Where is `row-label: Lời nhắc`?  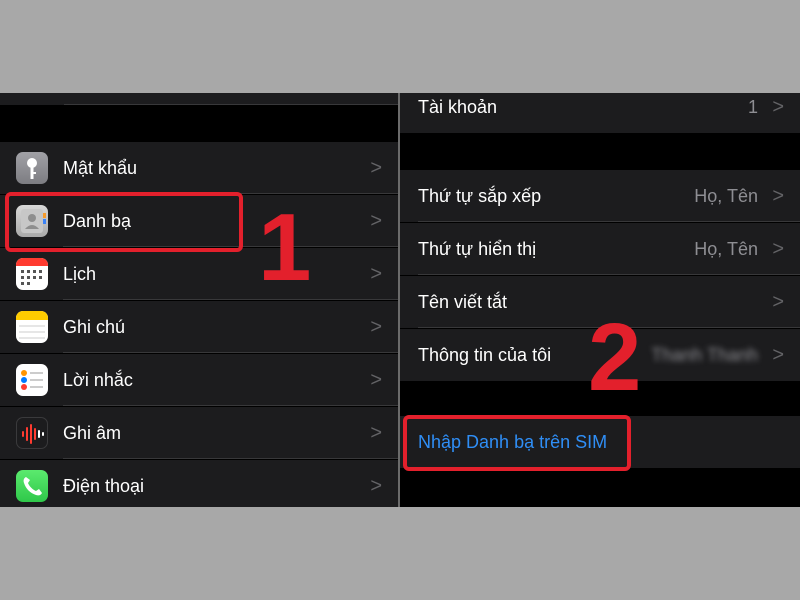
row-label: Lời nhắc is located at coordinates (98, 380).